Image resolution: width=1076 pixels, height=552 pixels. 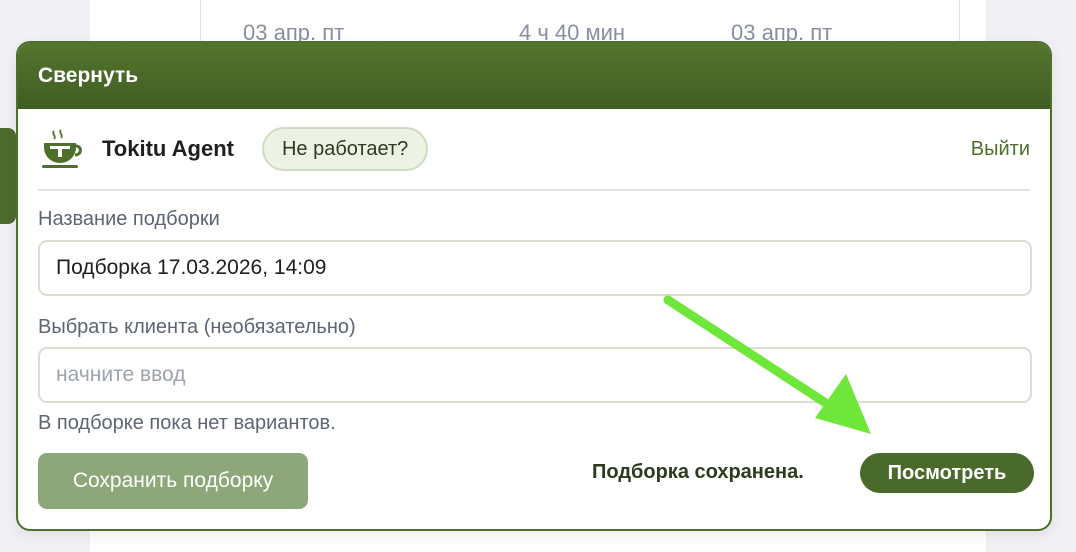 I want to click on collection-name-label: Название подборки, so click(x=129, y=219).